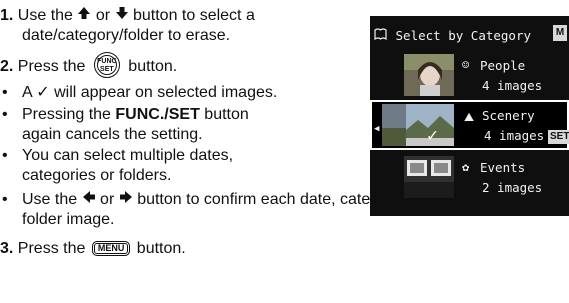 This screenshot has height=303, width=569. Describe the element at coordinates (157, 114) in the screenshot. I see `func-set-label: FUNC./SET` at that location.